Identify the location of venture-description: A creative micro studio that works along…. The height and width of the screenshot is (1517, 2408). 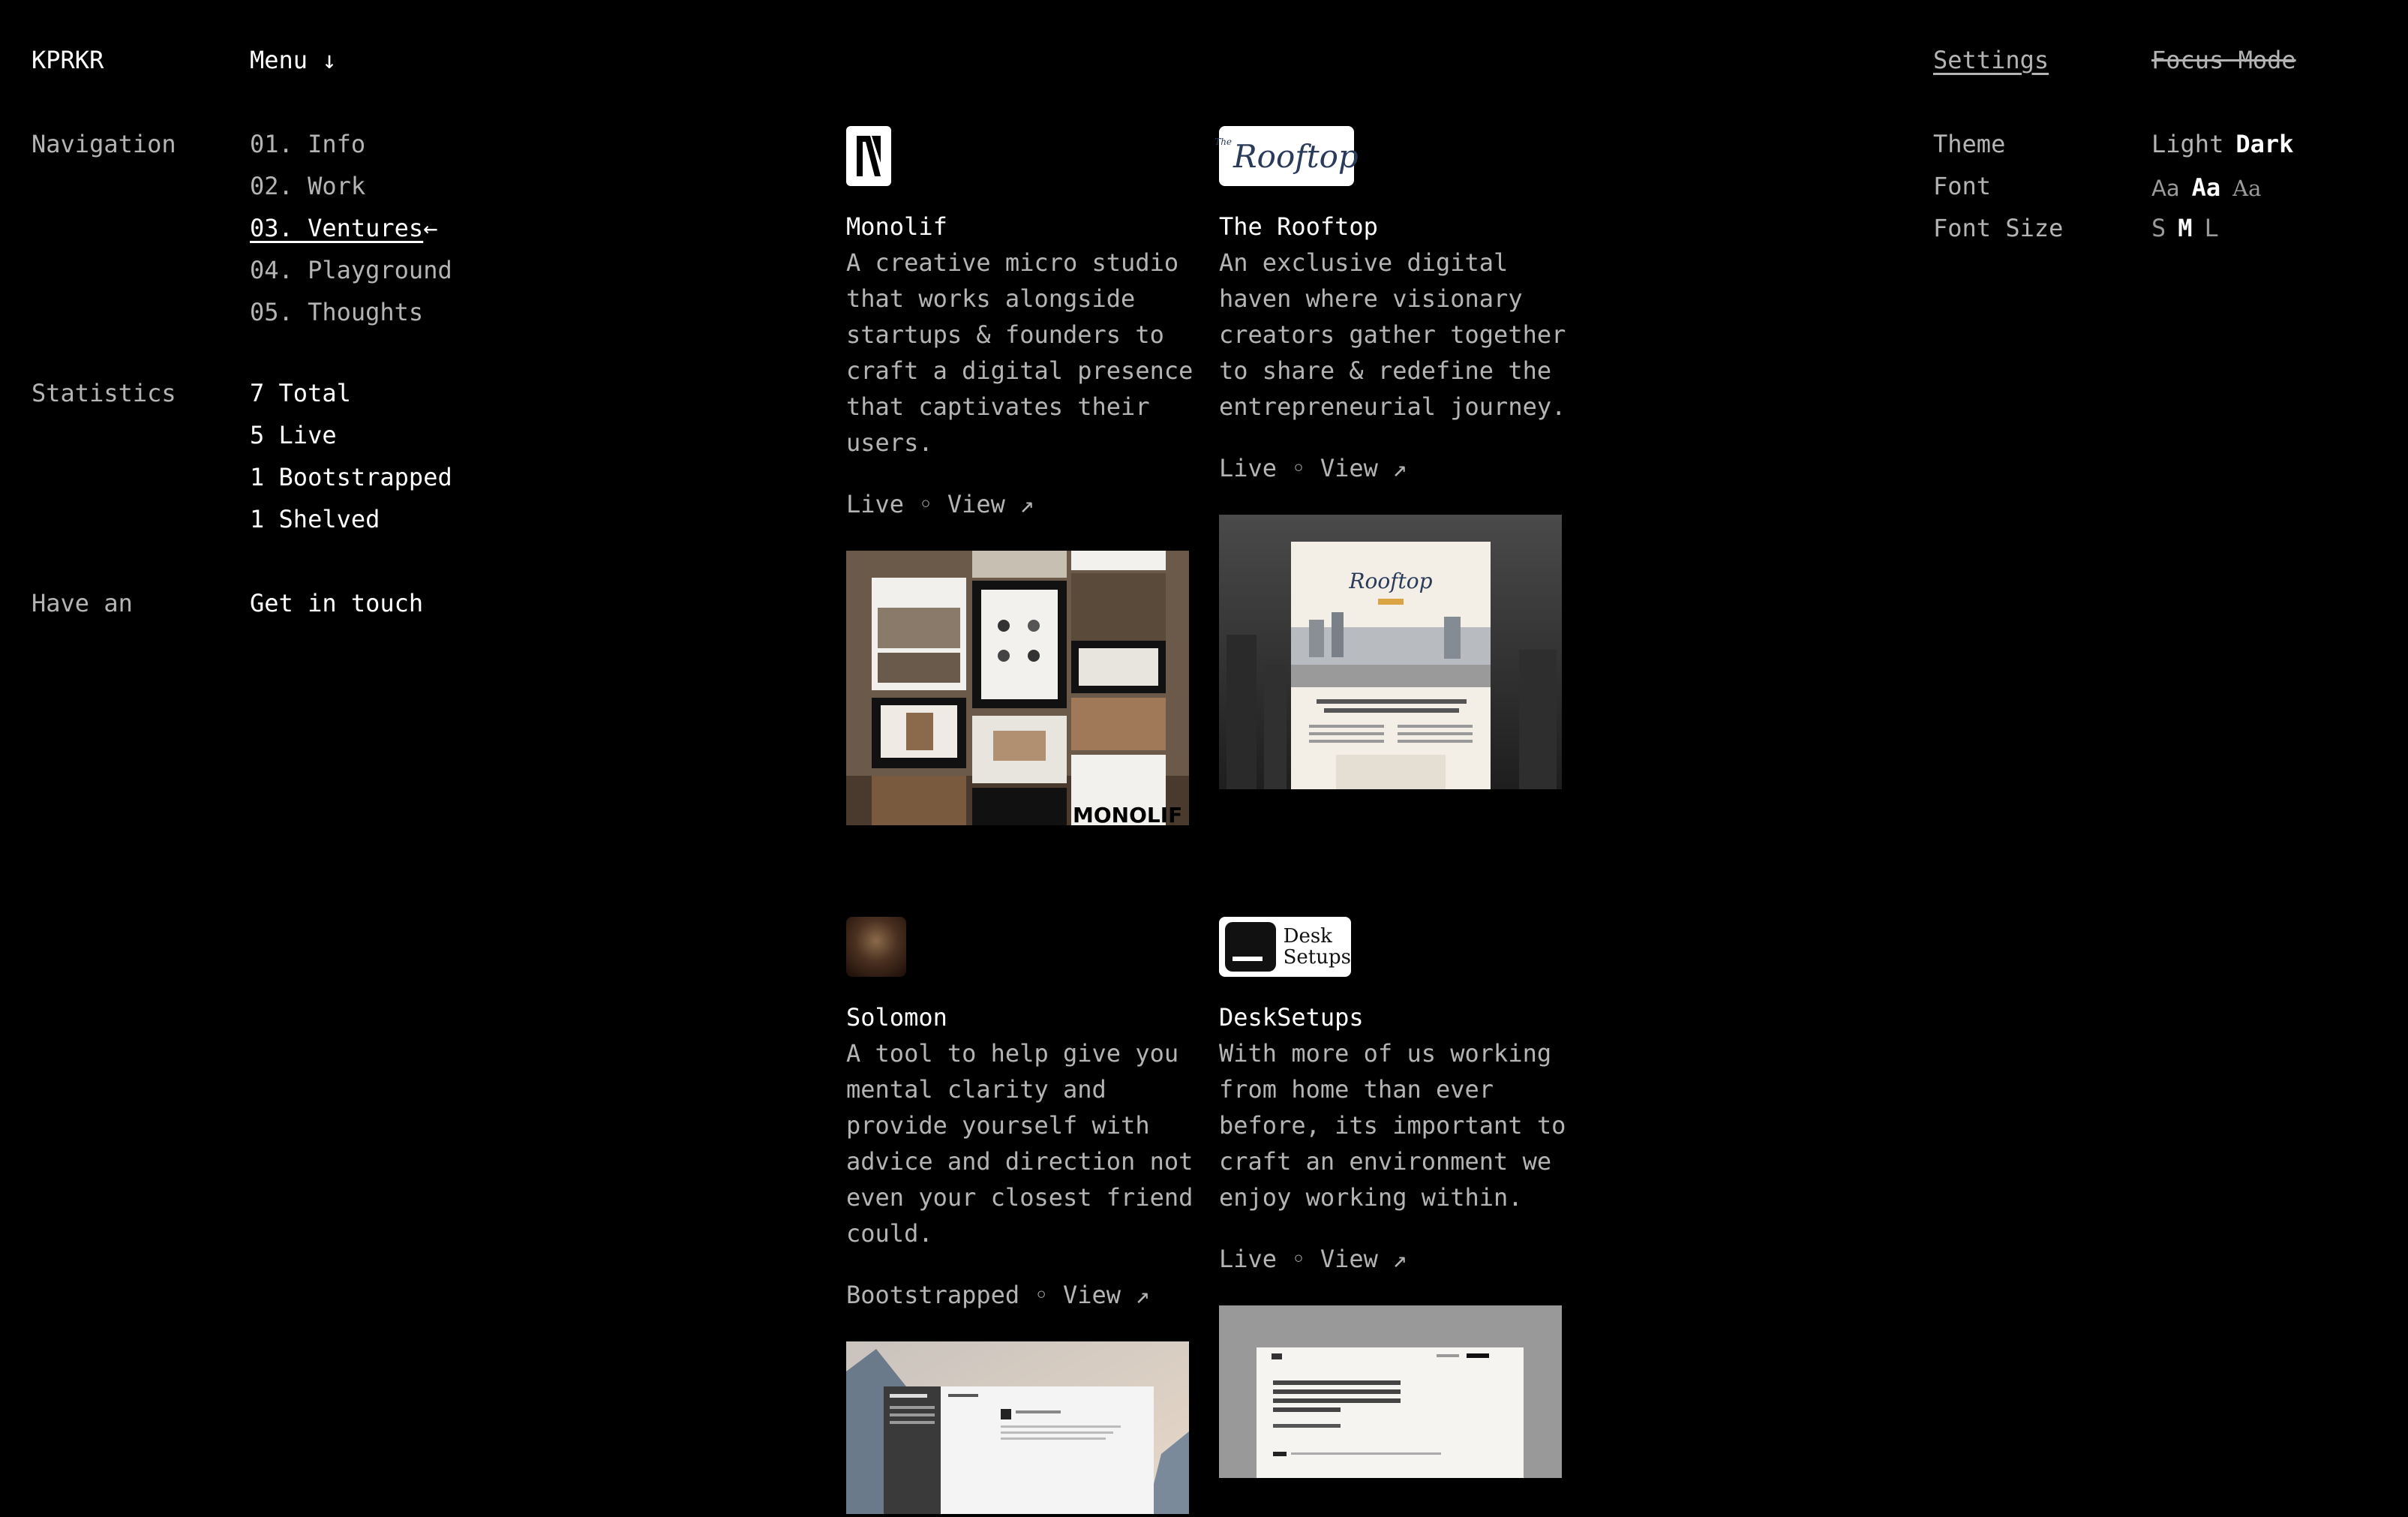
(1019, 353).